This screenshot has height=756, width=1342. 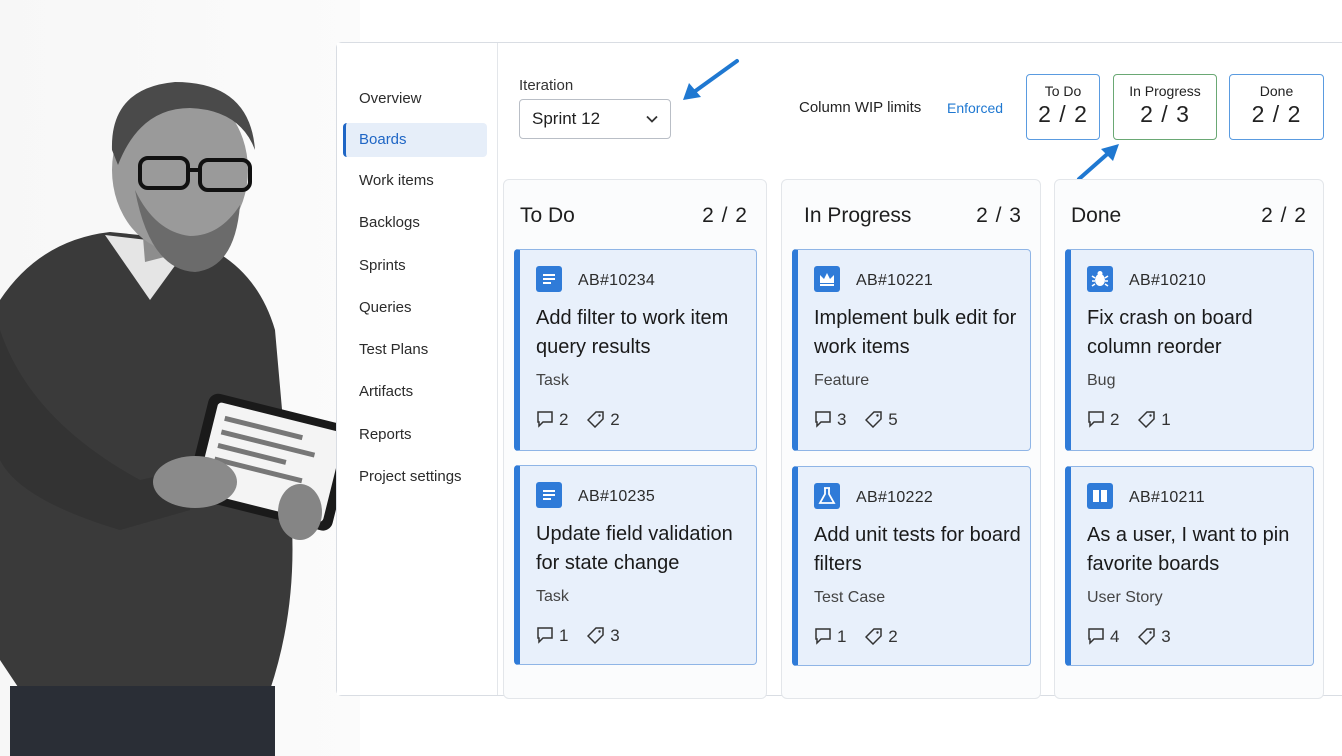 What do you see at coordinates (858, 215) in the screenshot?
I see `column-title: In Progress` at bounding box center [858, 215].